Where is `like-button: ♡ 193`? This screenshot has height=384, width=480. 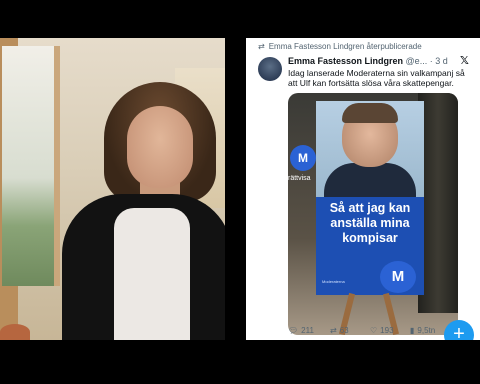 like-button: ♡ 193 is located at coordinates (382, 330).